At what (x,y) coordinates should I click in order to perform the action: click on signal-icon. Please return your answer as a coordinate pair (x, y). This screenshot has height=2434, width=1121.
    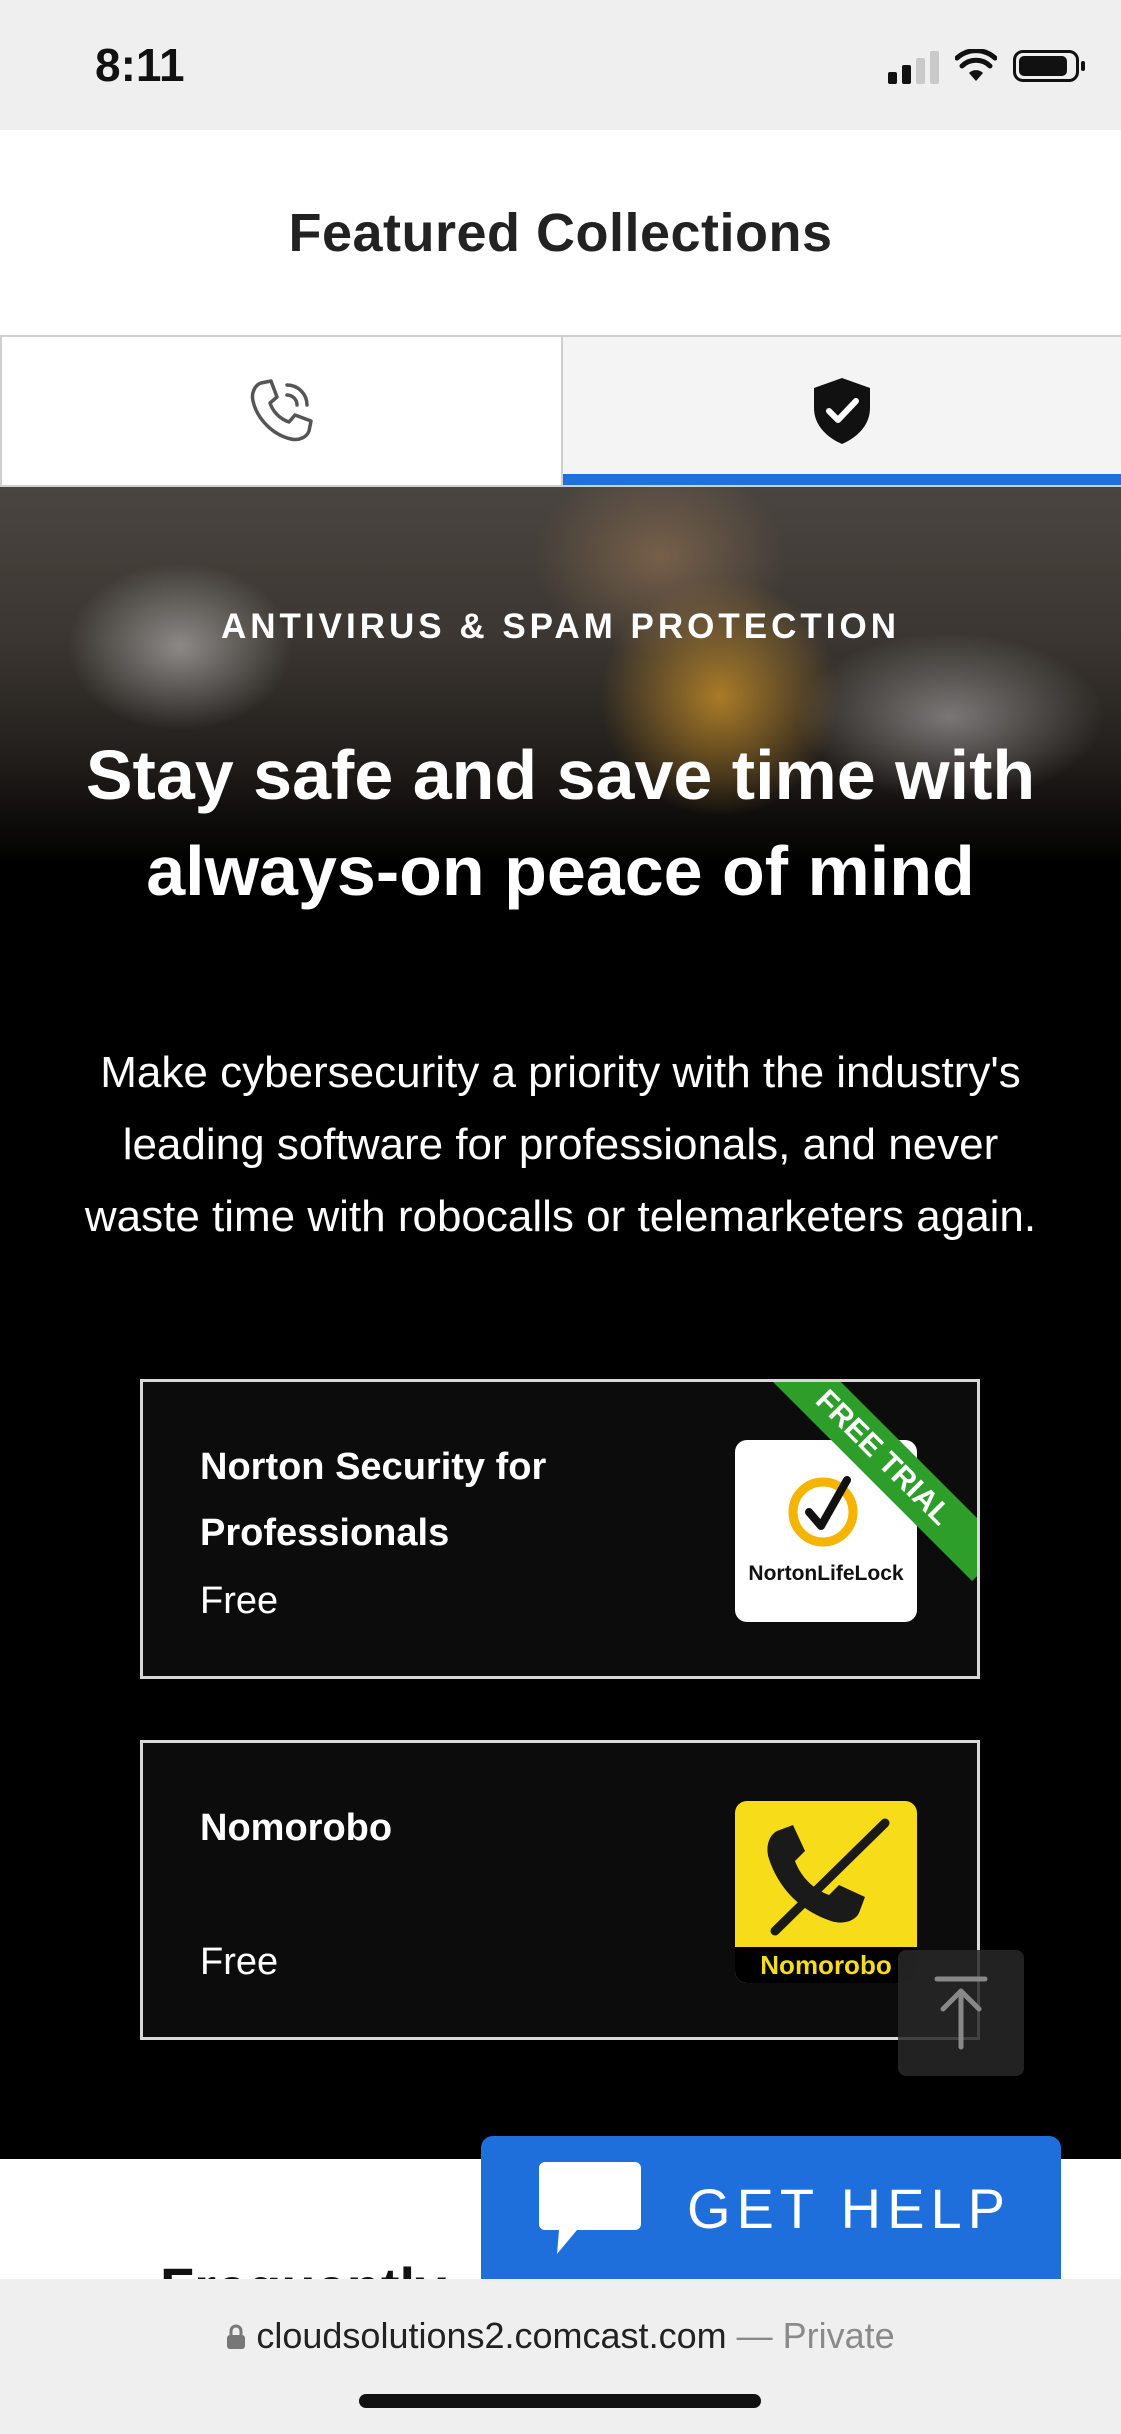
    Looking at the image, I should click on (913, 66).